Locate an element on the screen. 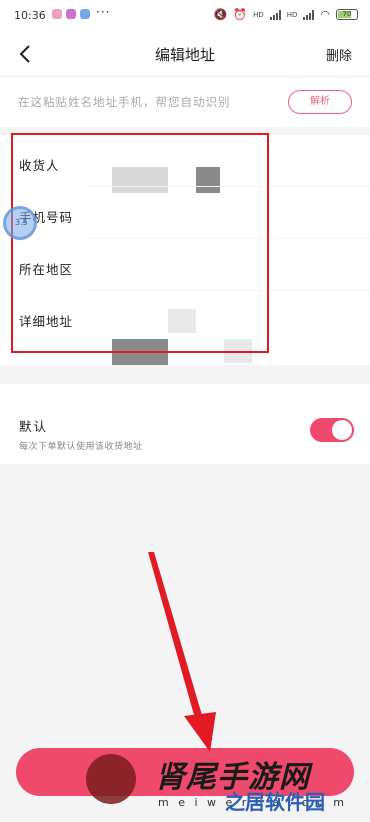 The height and width of the screenshot is (822, 370). floating-ball-text: 3.5 is located at coordinates (21, 222).